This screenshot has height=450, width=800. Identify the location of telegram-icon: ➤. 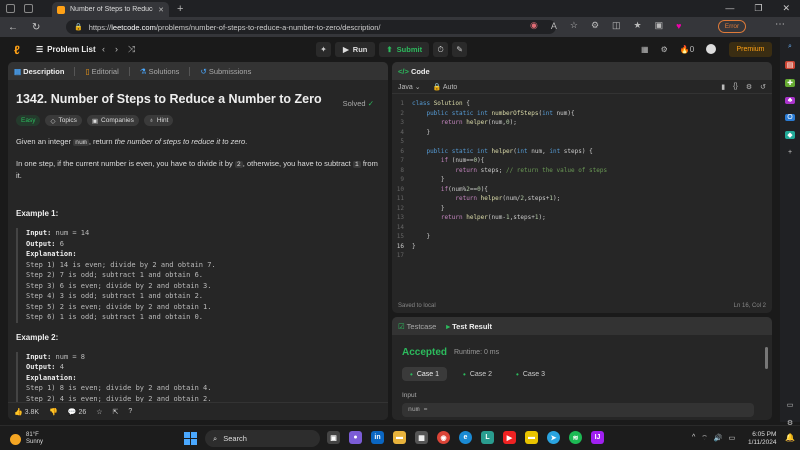
(553, 437).